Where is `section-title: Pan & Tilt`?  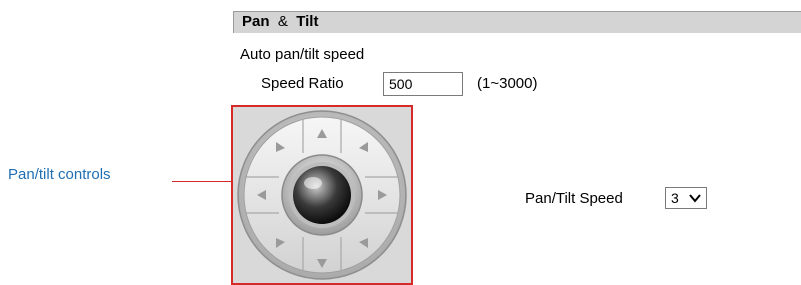 section-title: Pan & Tilt is located at coordinates (280, 21).